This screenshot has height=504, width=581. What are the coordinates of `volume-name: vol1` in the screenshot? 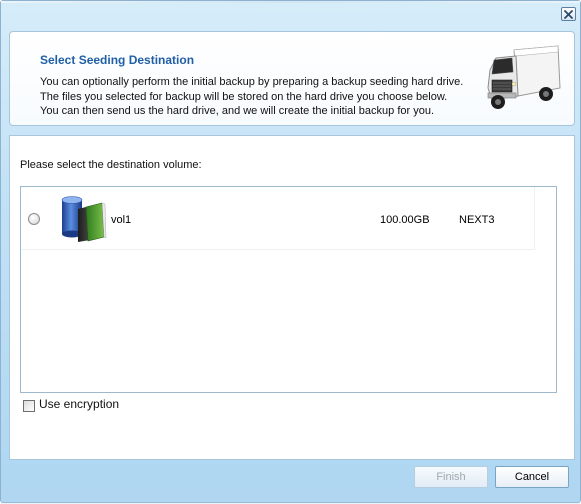 It's located at (121, 220).